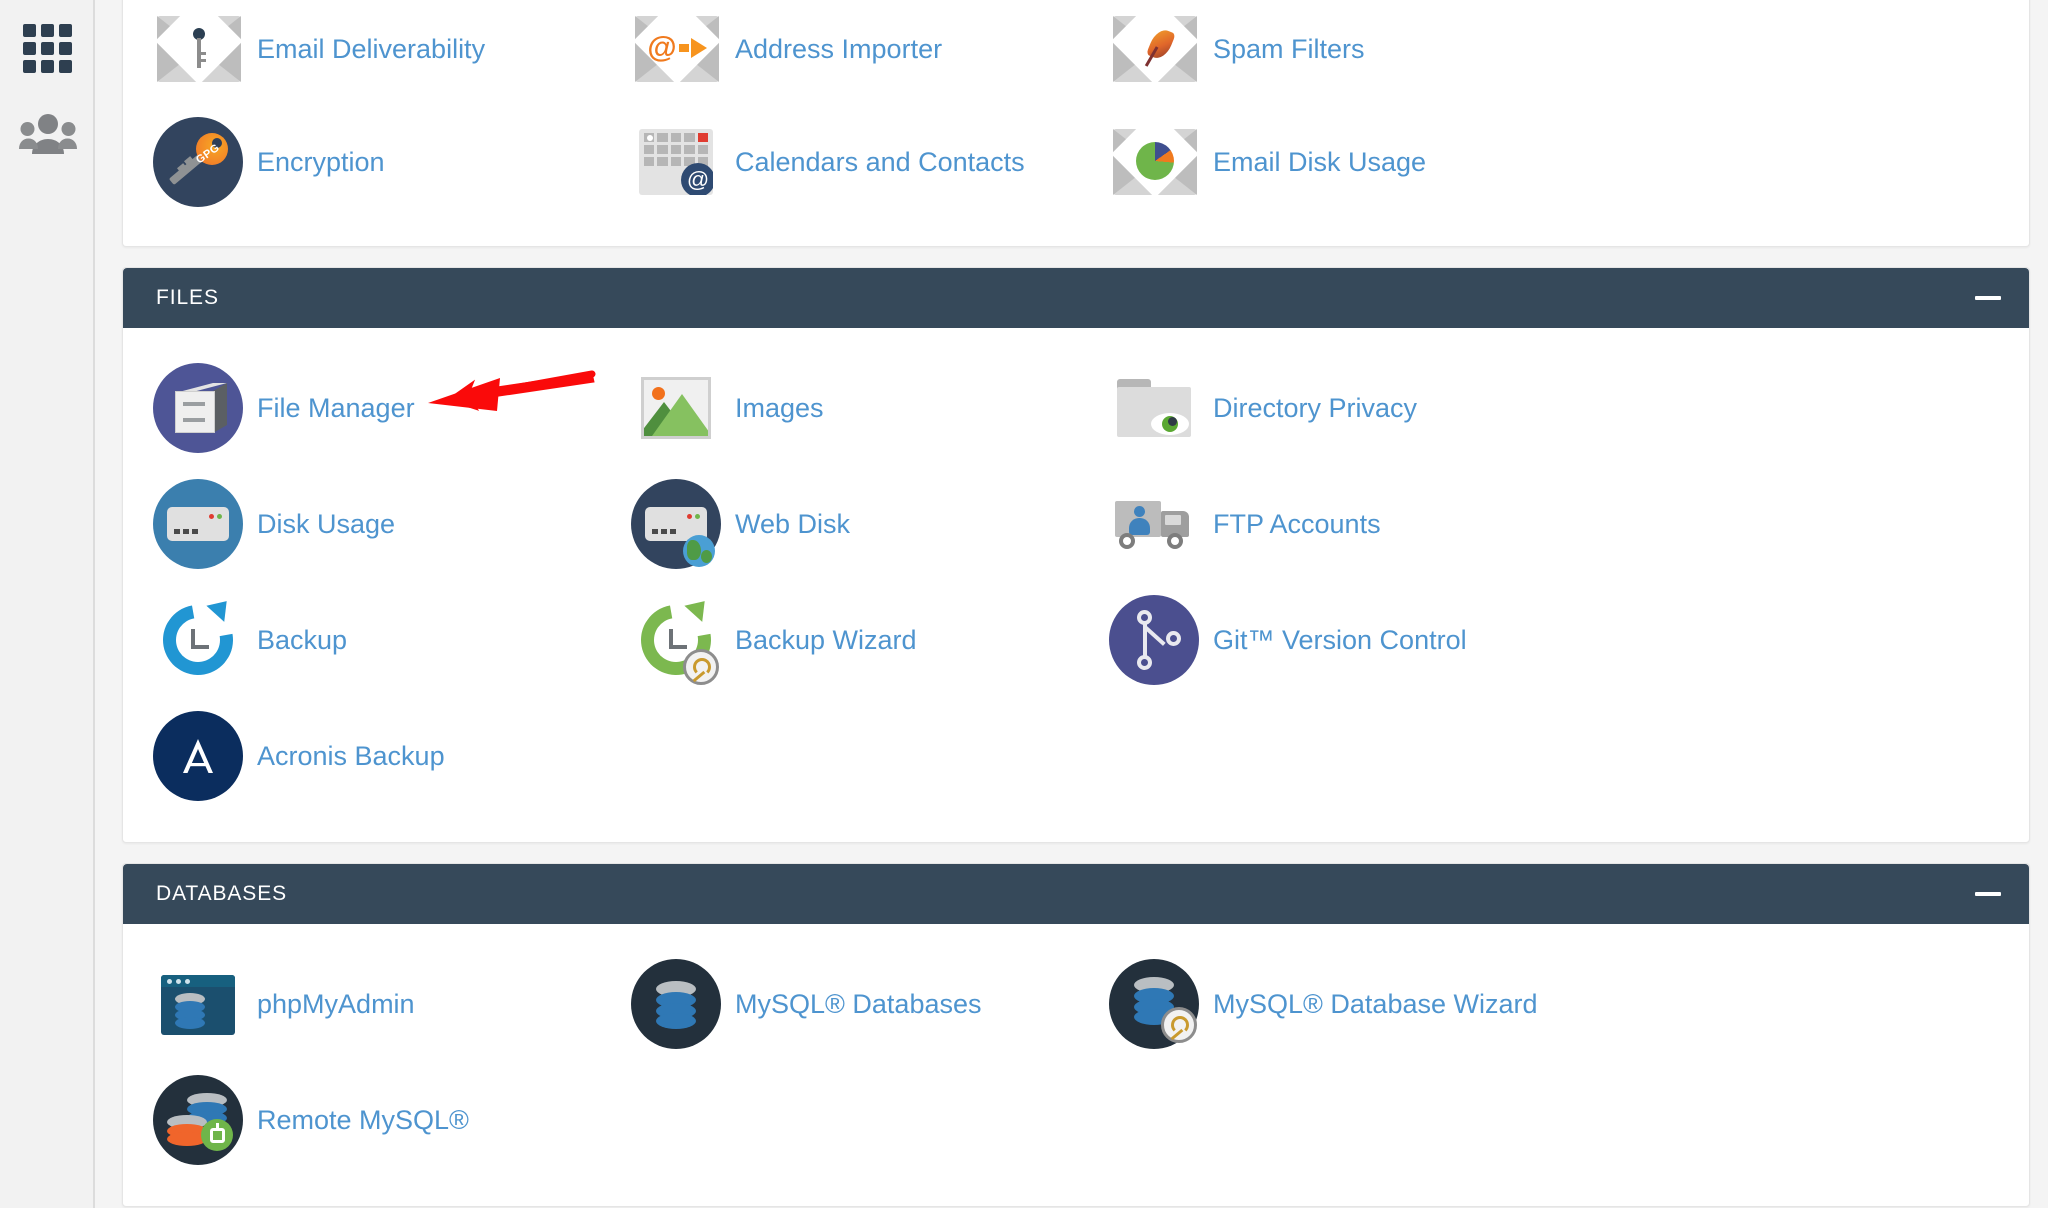 This screenshot has width=2048, height=1208. I want to click on tile-label: Calendars and Contacts, so click(880, 162).